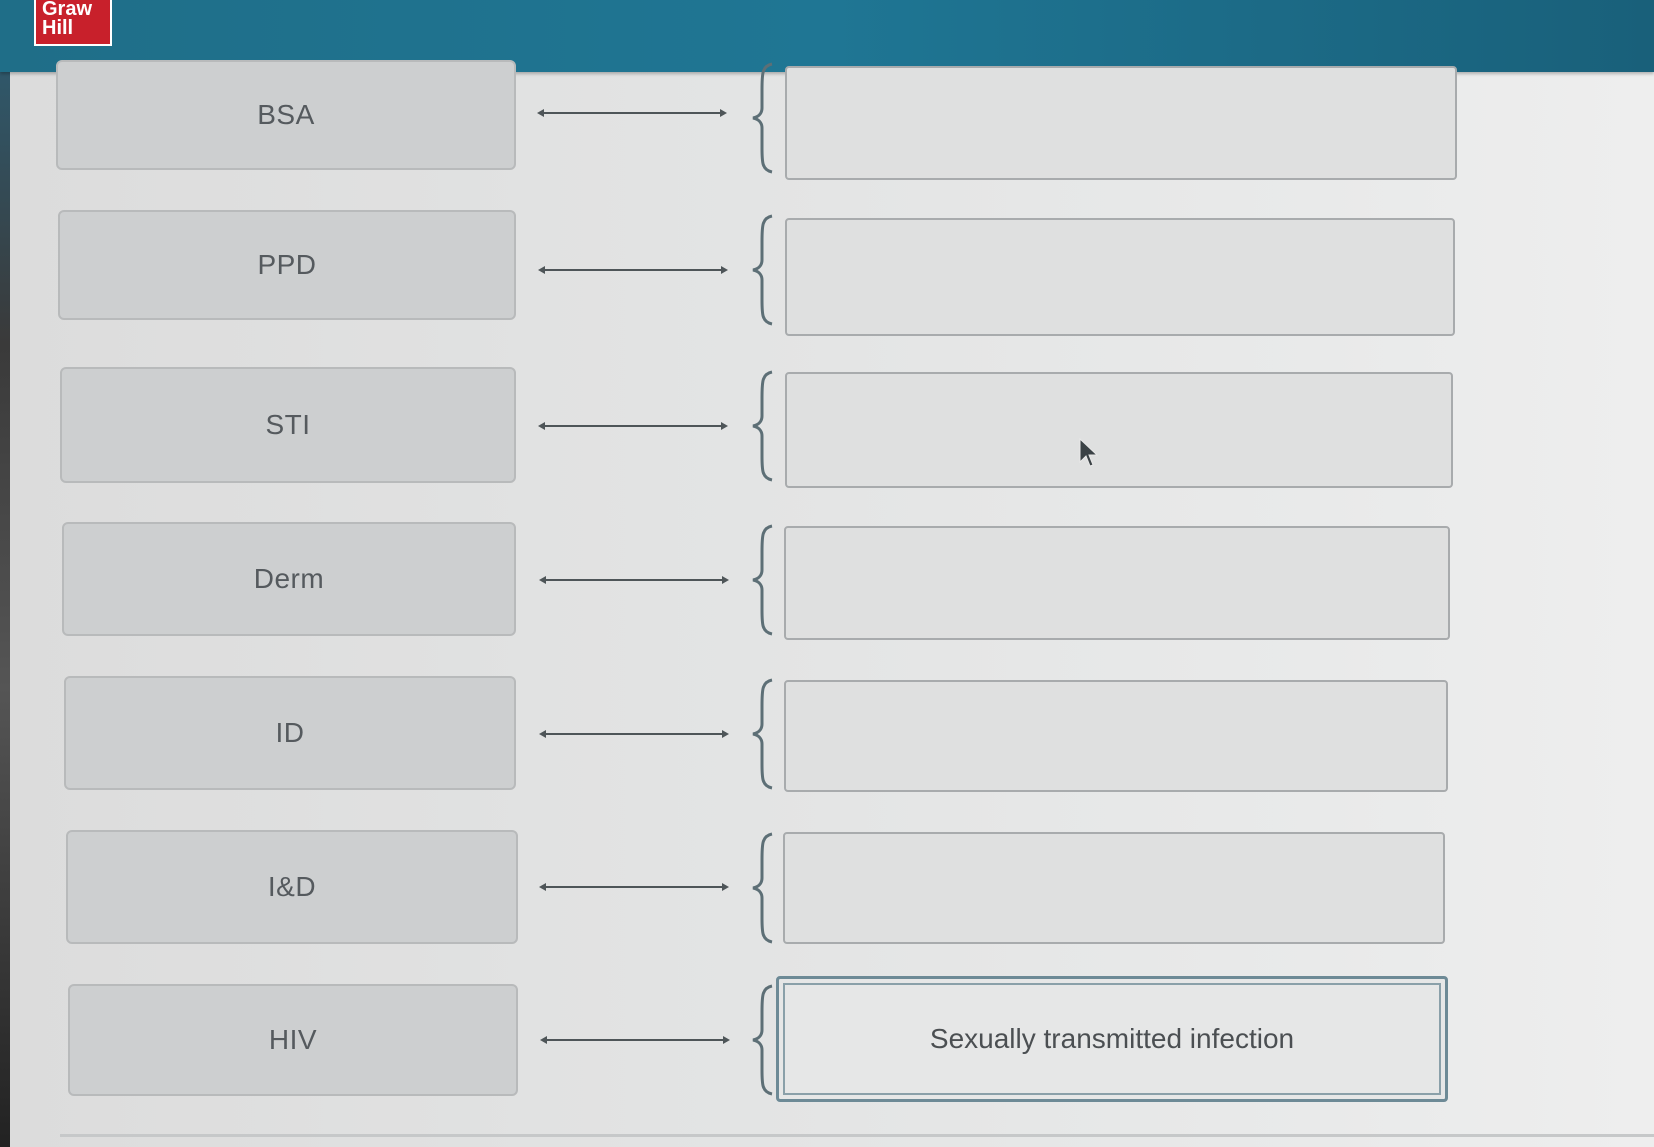 The height and width of the screenshot is (1147, 1654). Describe the element at coordinates (5, 573) in the screenshot. I see `window-edge` at that location.